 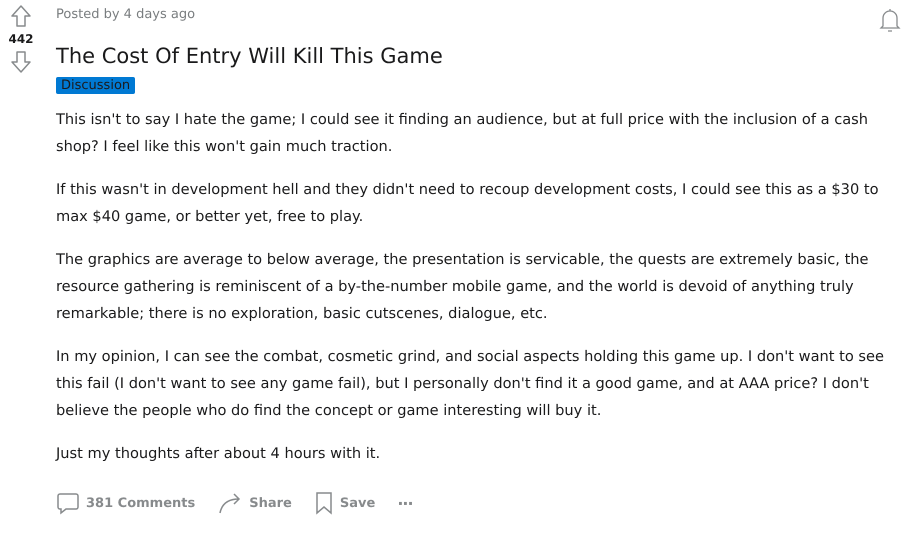 I want to click on save-button: Save, so click(x=345, y=503).